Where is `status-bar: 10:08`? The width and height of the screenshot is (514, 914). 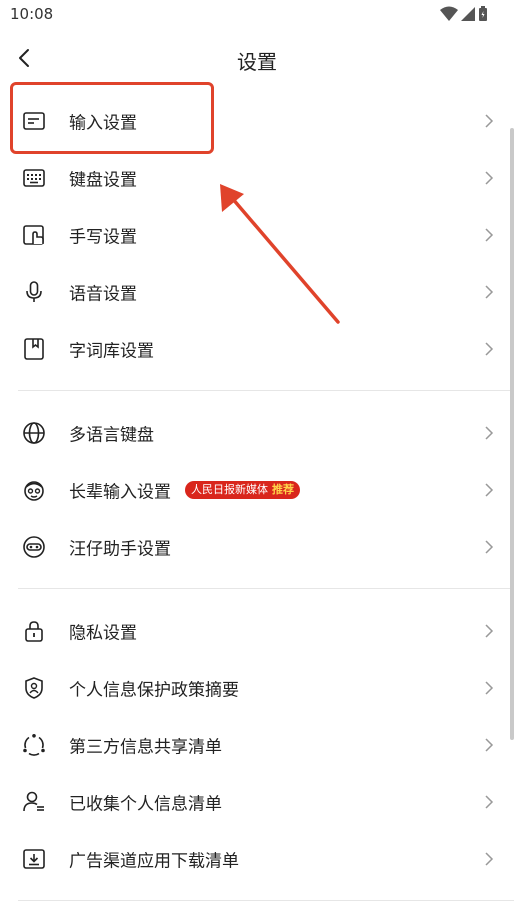
status-bar: 10:08 is located at coordinates (257, 15).